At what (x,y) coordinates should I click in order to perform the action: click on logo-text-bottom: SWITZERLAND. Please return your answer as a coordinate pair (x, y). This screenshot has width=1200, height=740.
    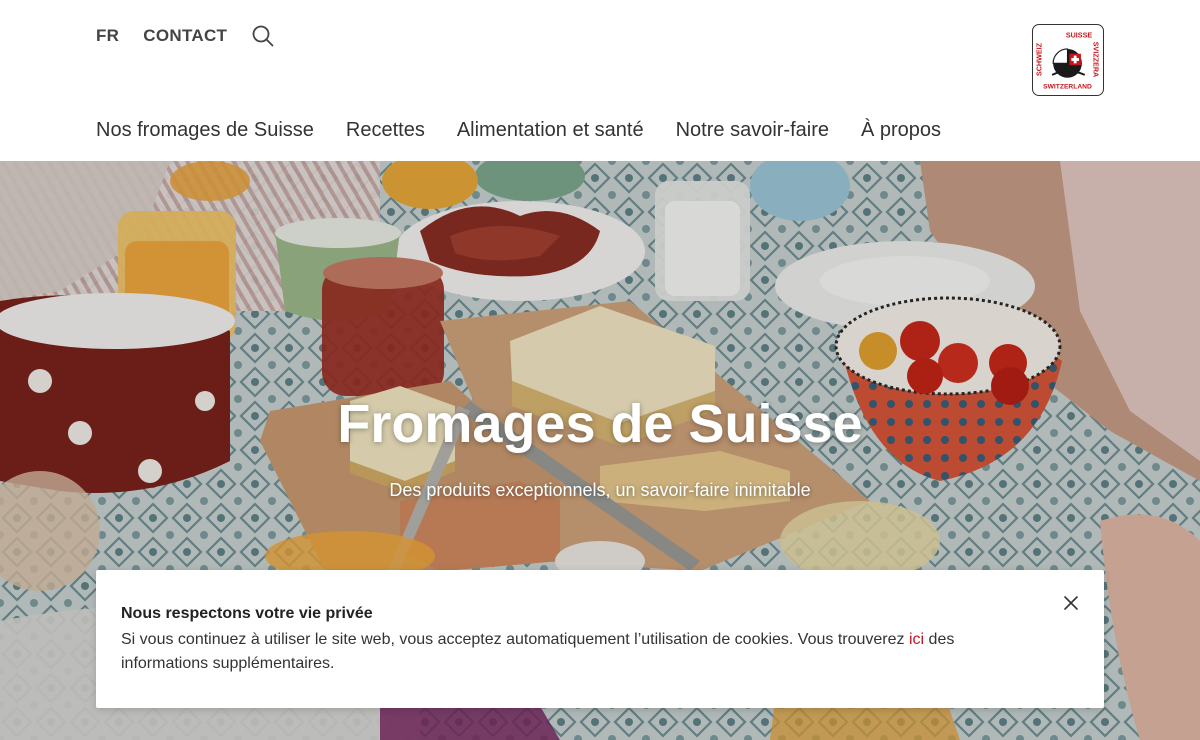
    Looking at the image, I should click on (1067, 86).